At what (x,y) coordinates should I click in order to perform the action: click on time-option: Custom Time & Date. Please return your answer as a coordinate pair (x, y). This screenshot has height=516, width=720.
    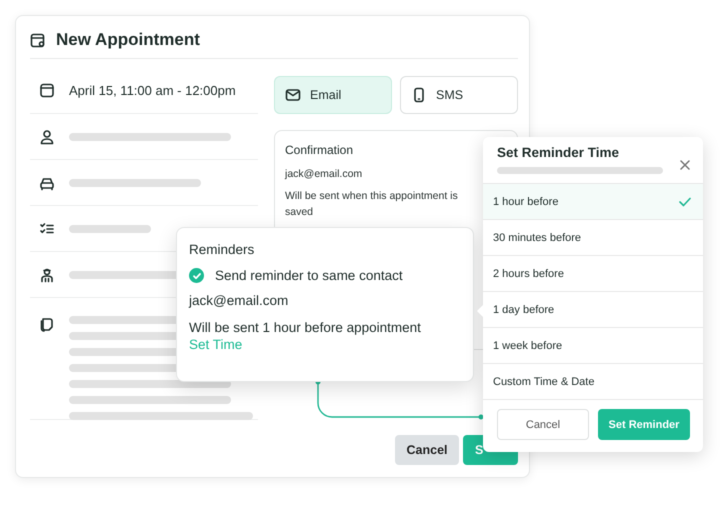
    Looking at the image, I should click on (593, 382).